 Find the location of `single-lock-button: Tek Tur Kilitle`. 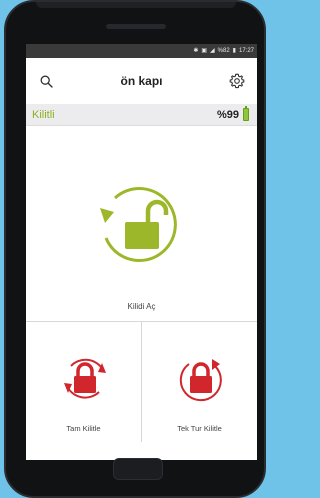

single-lock-button: Tek Tur Kilitle is located at coordinates (199, 382).